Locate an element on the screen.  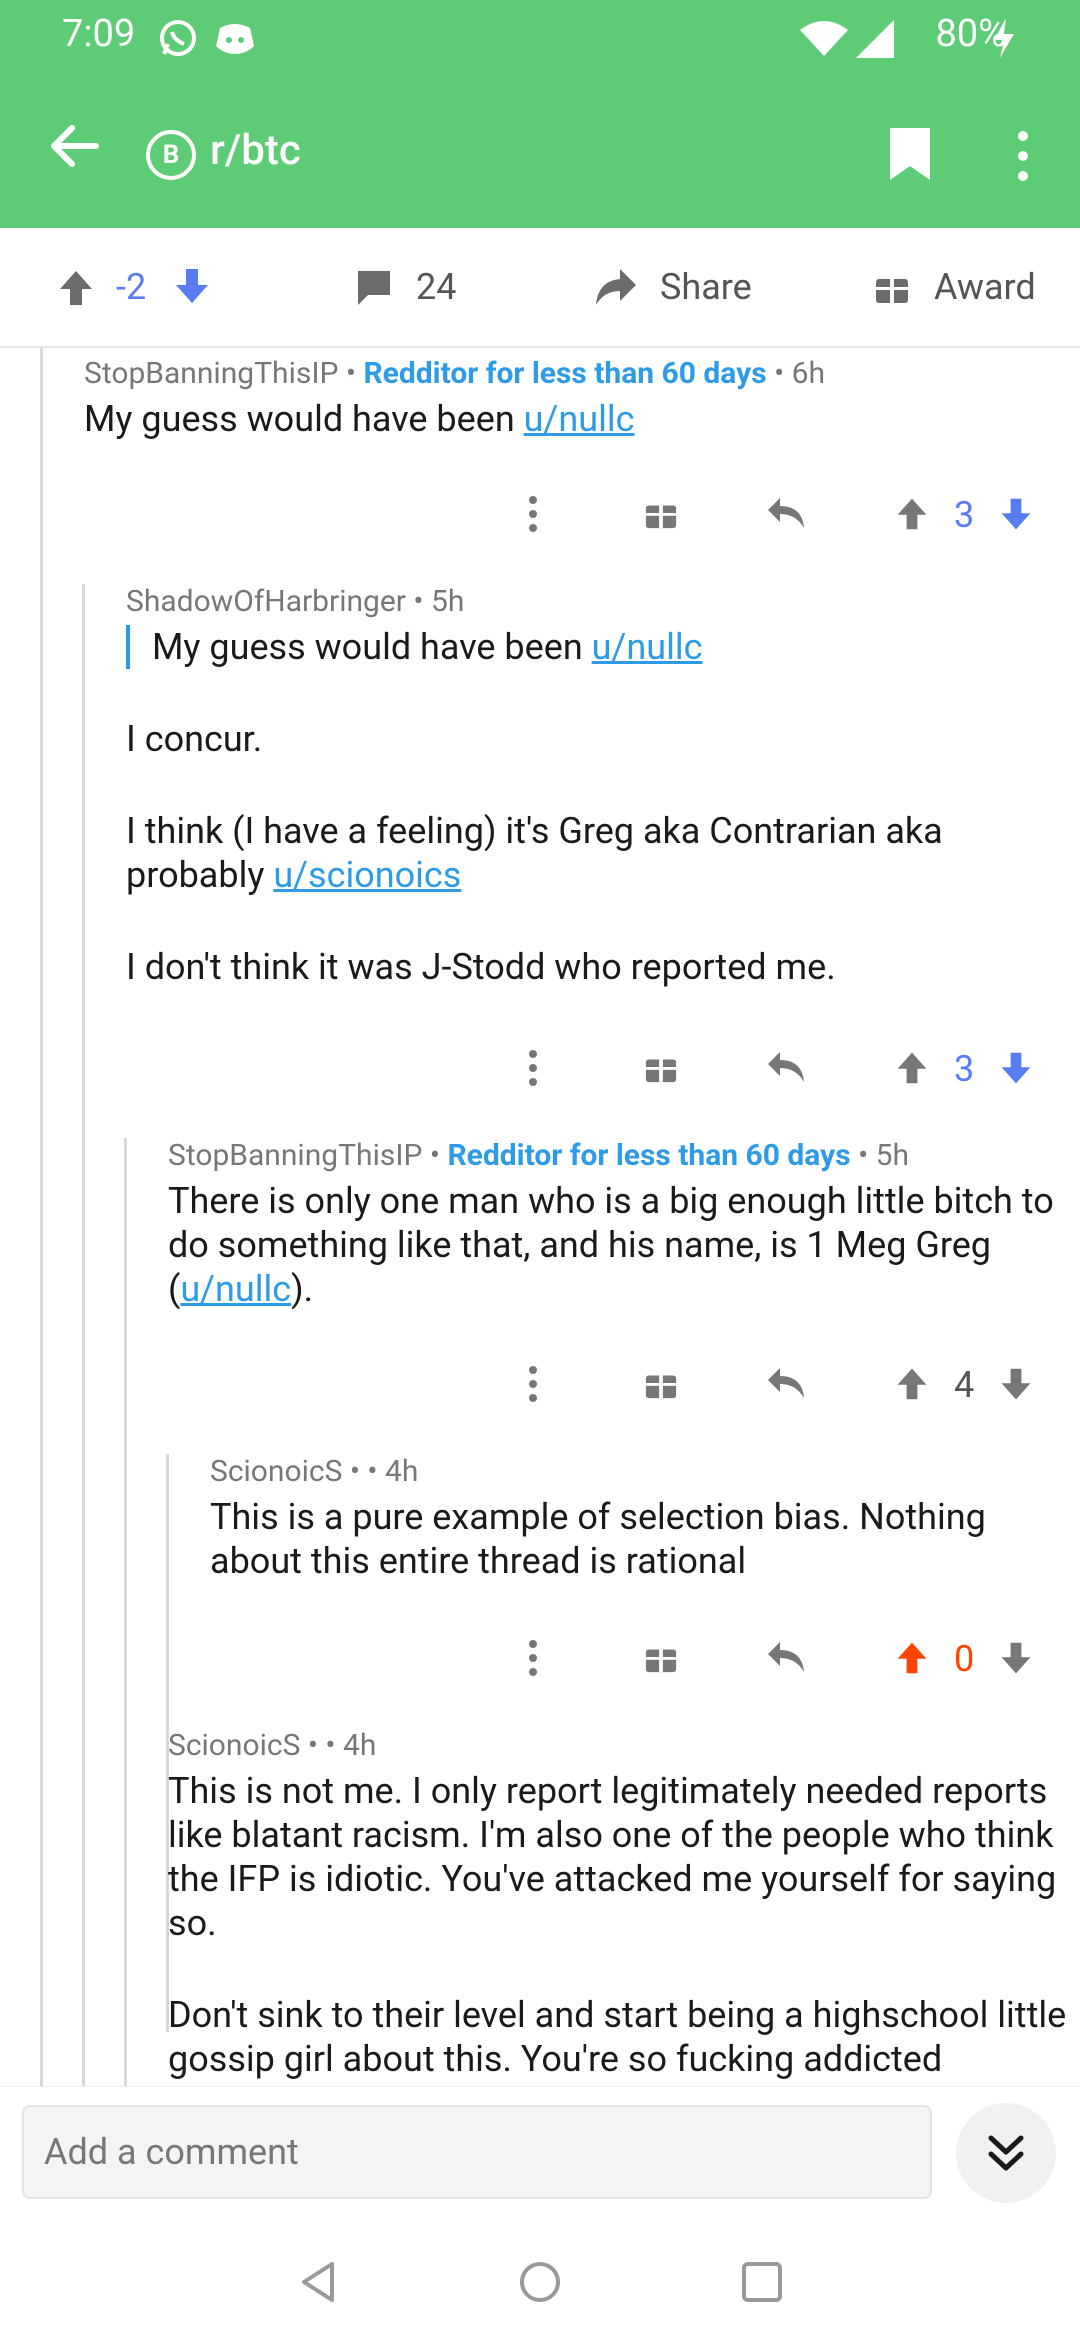
bookmark-icon is located at coordinates (910, 156).